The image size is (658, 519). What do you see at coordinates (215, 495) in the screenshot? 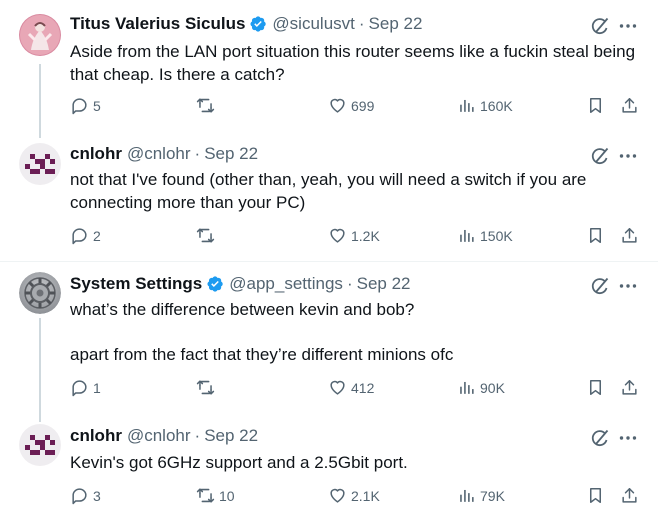
I see `retweet-button: 10` at bounding box center [215, 495].